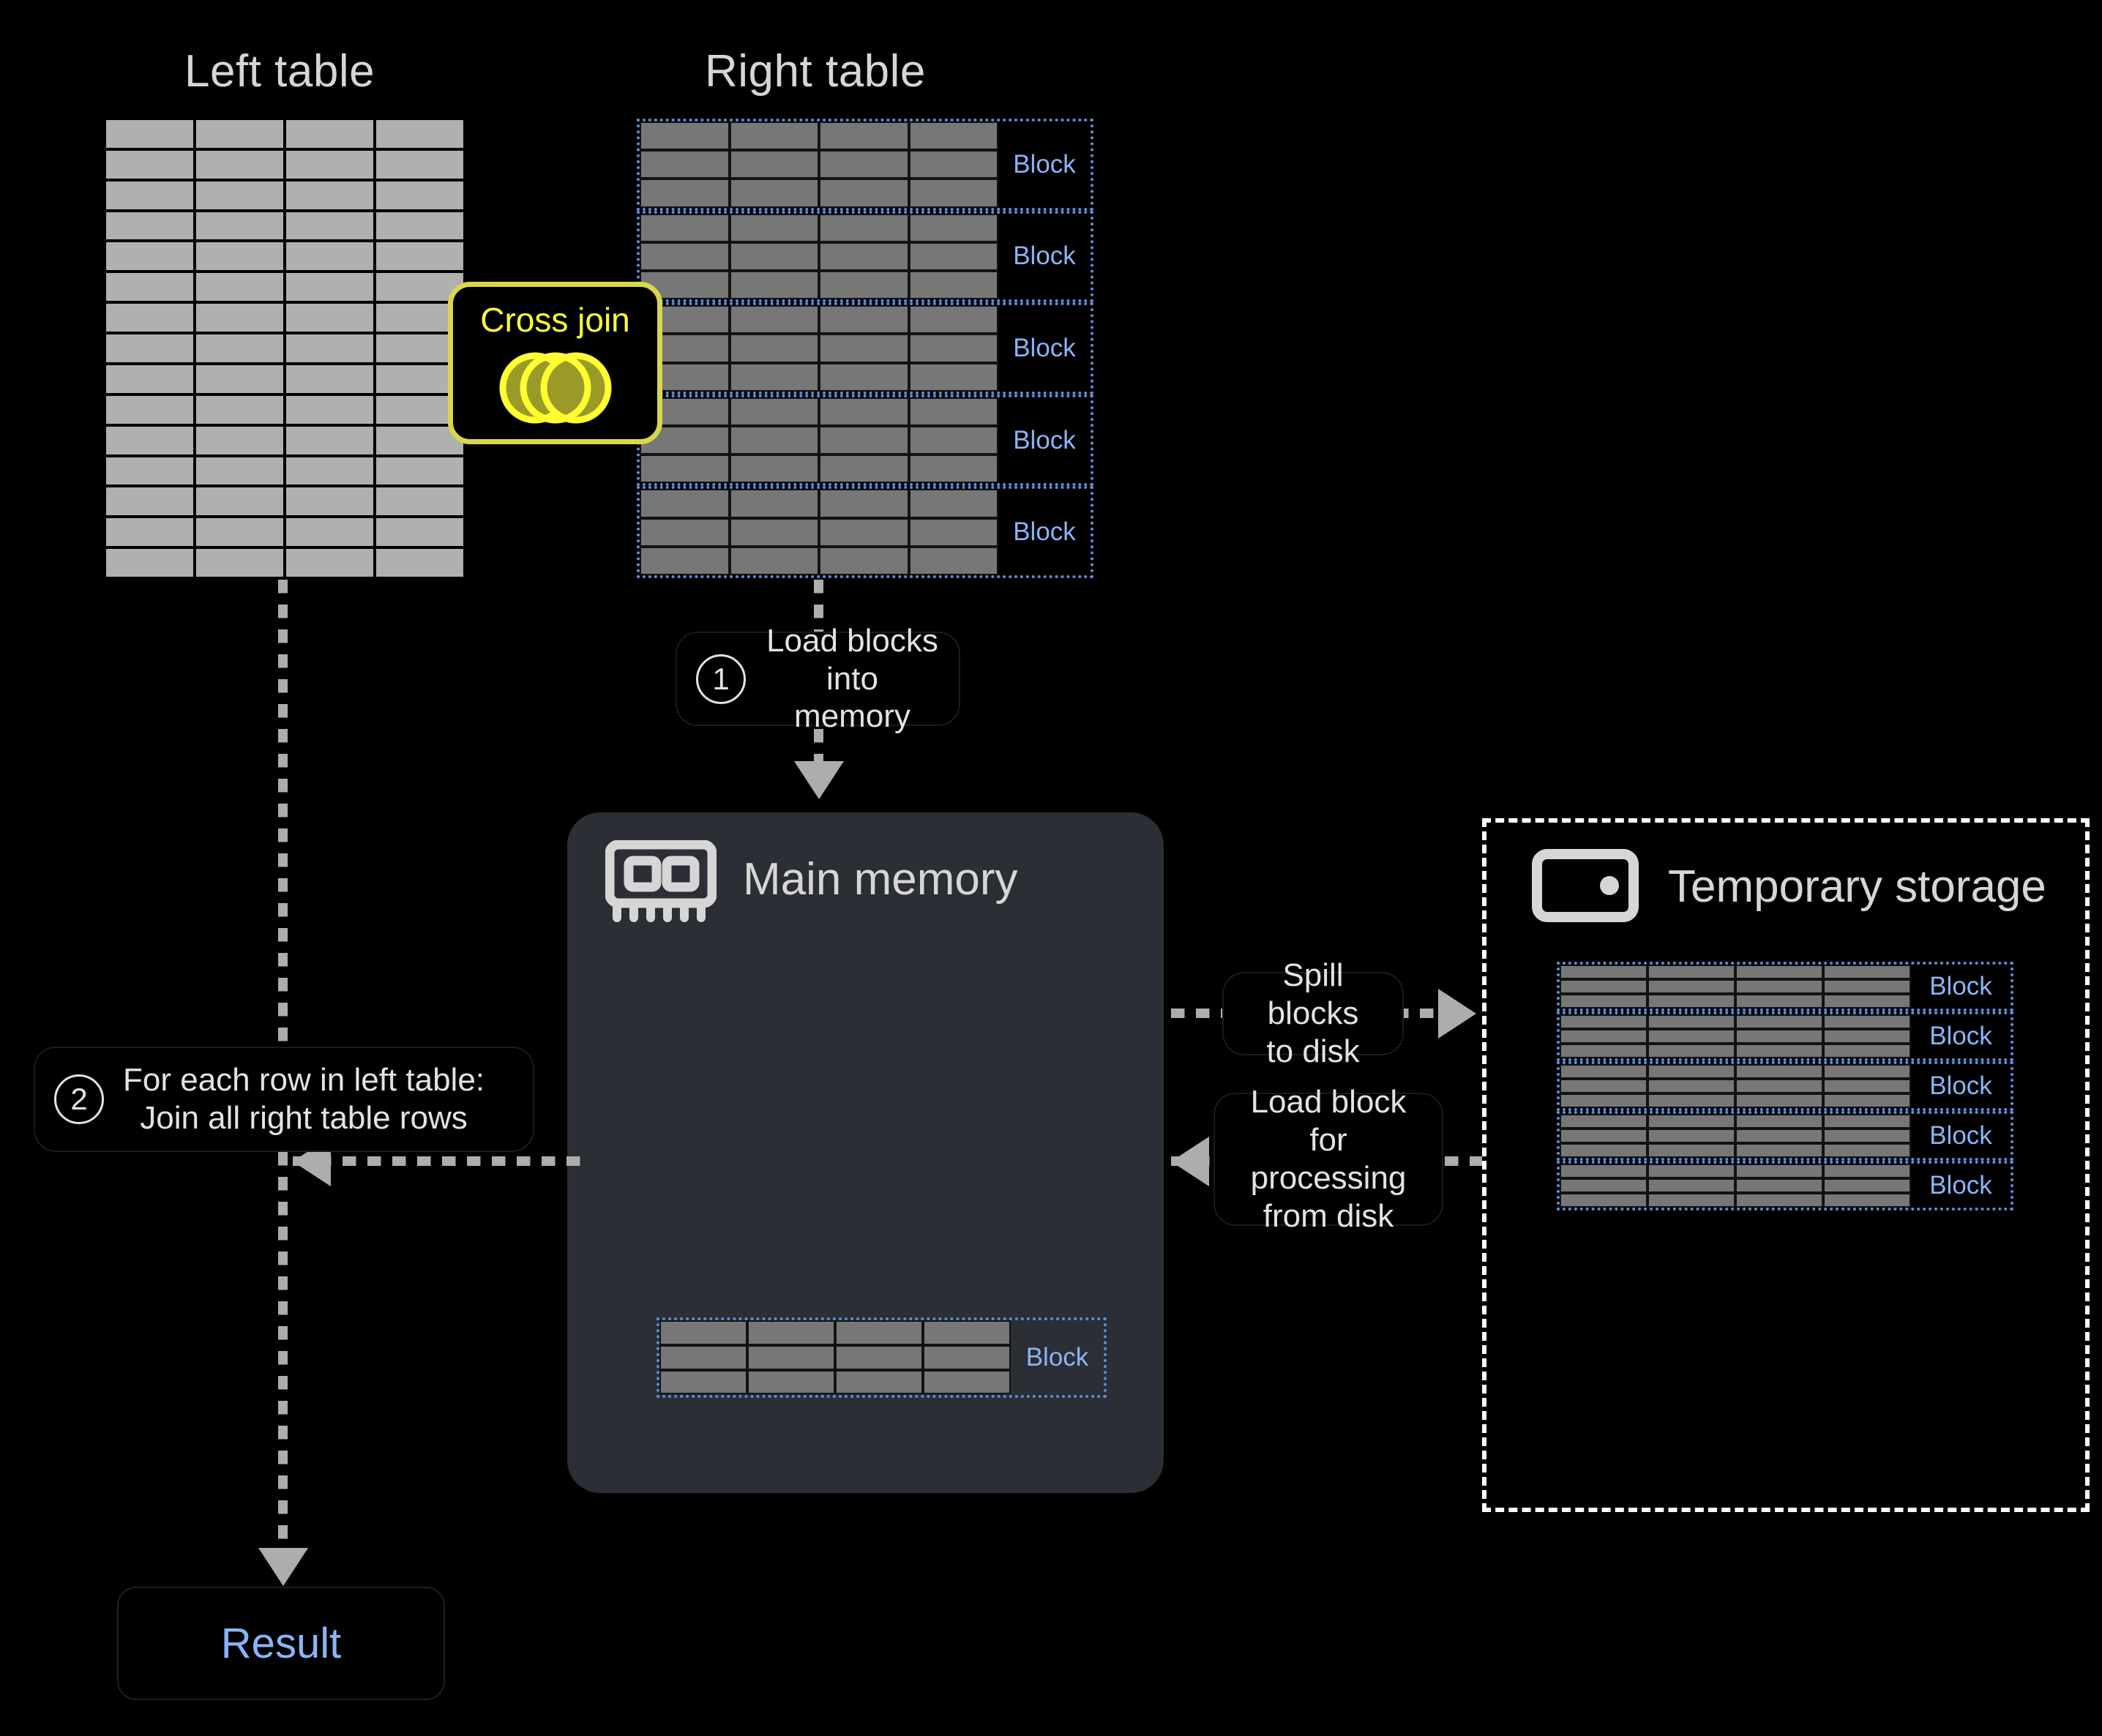 Image resolution: width=2102 pixels, height=1736 pixels. I want to click on spill-blocks-label: Spill blocks to disk, so click(1313, 1013).